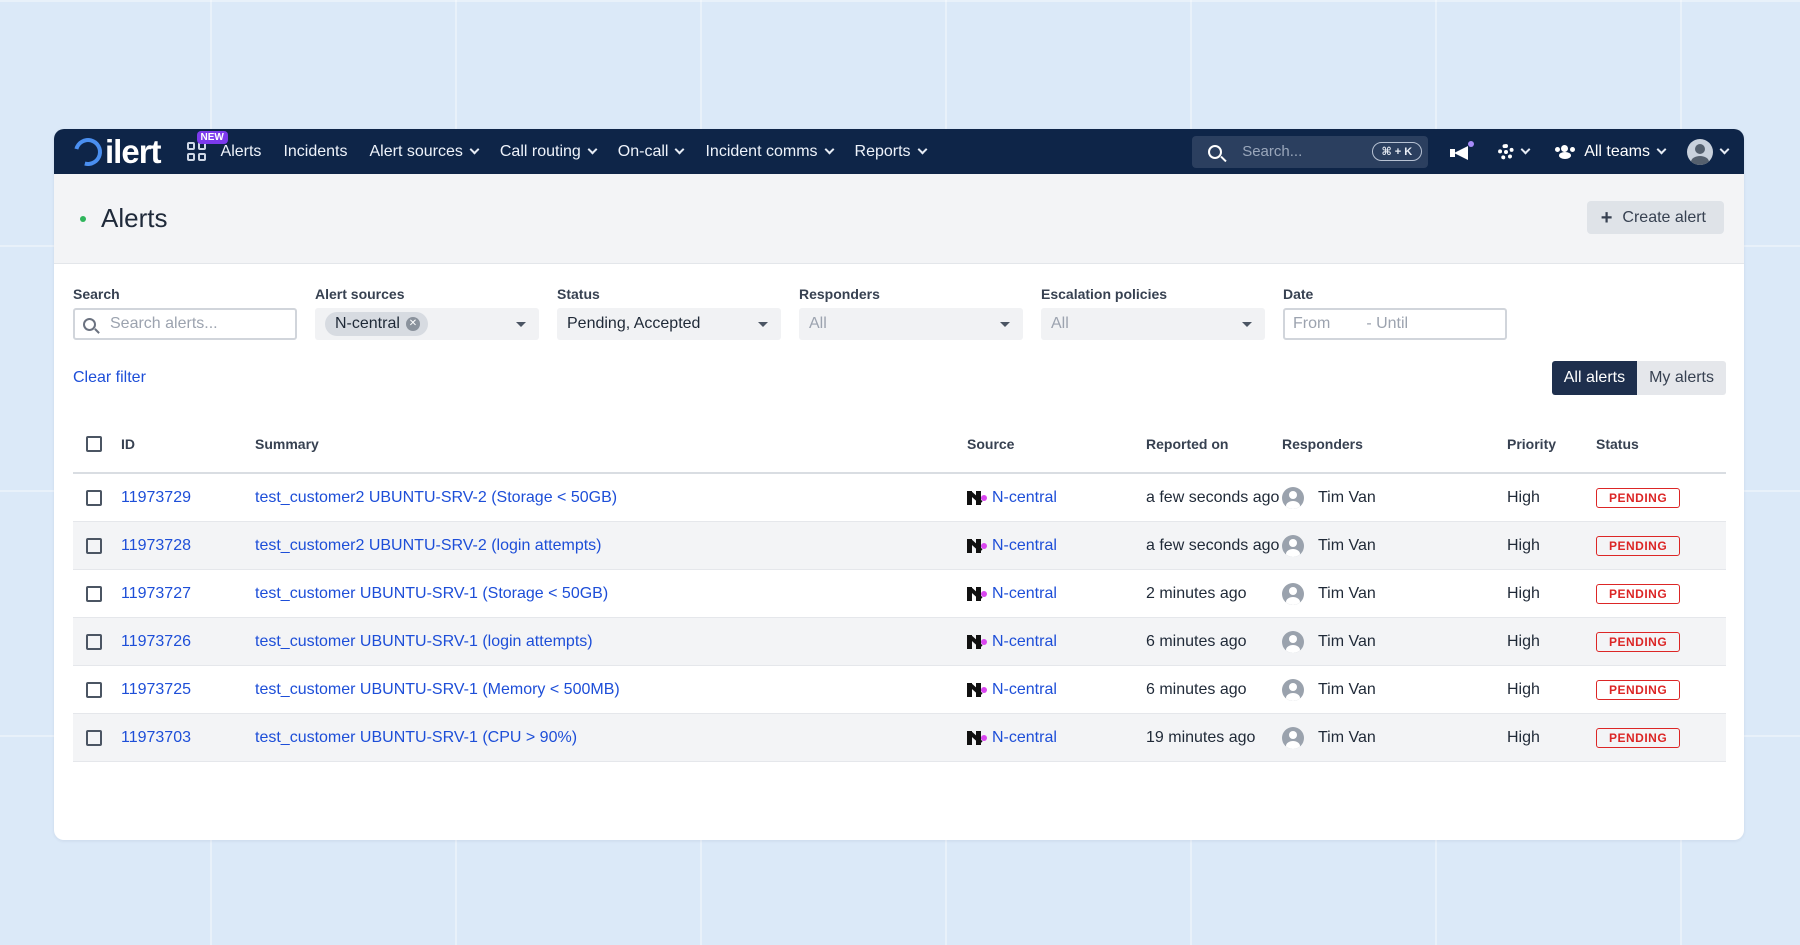 The height and width of the screenshot is (945, 1800). Describe the element at coordinates (1196, 641) in the screenshot. I see `reported-on: 6 minutes ago` at that location.